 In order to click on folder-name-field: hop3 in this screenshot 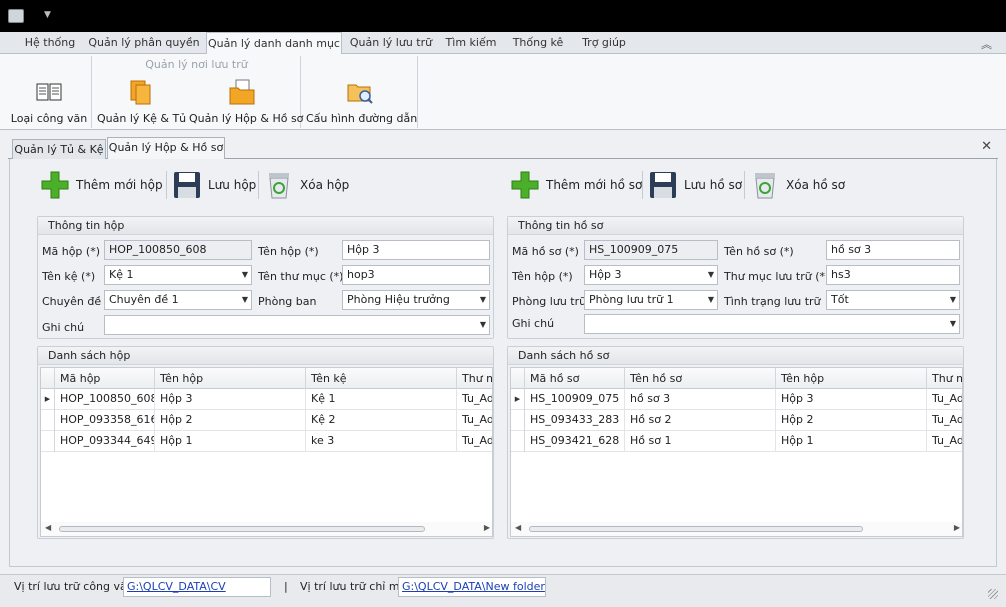, I will do `click(416, 275)`.